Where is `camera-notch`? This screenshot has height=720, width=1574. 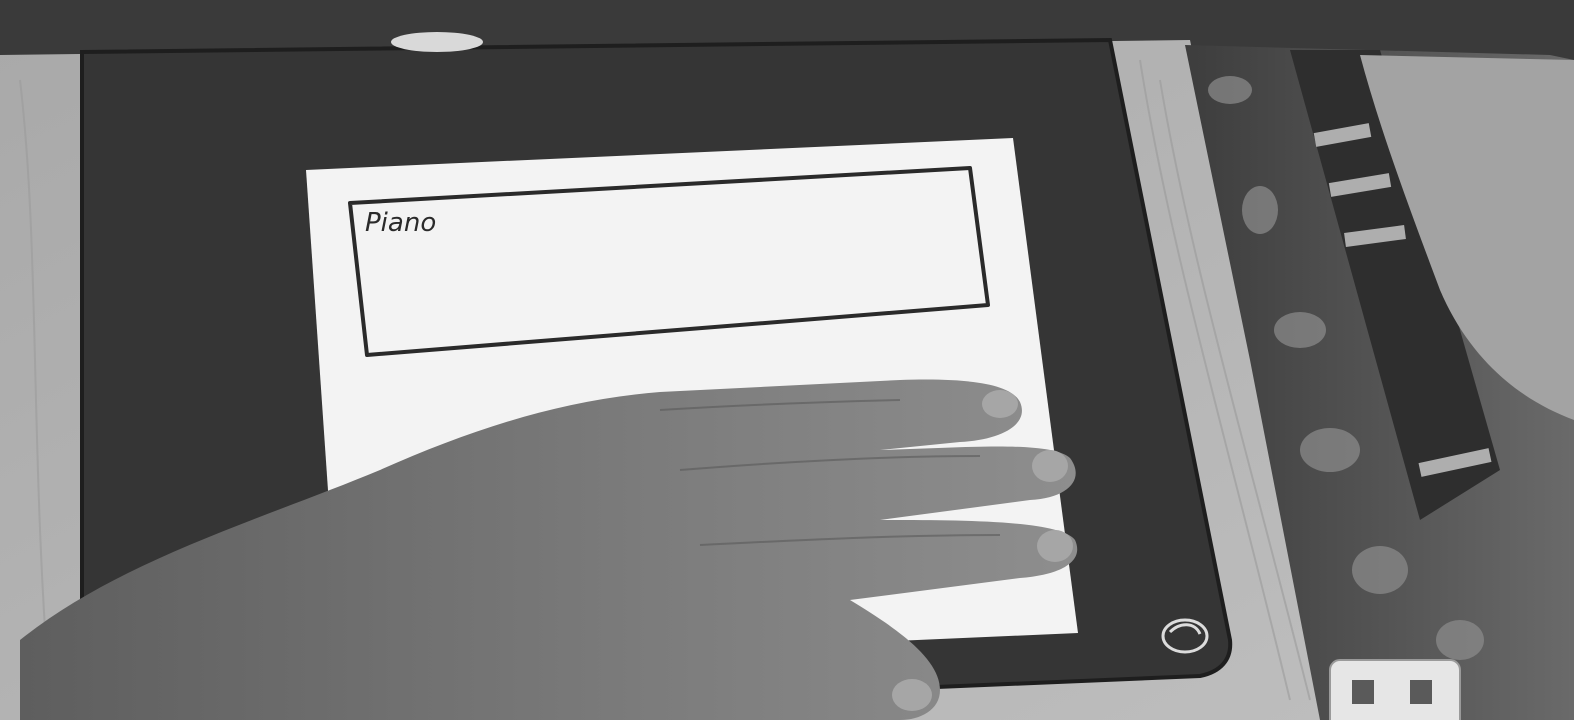
camera-notch is located at coordinates (437, 42).